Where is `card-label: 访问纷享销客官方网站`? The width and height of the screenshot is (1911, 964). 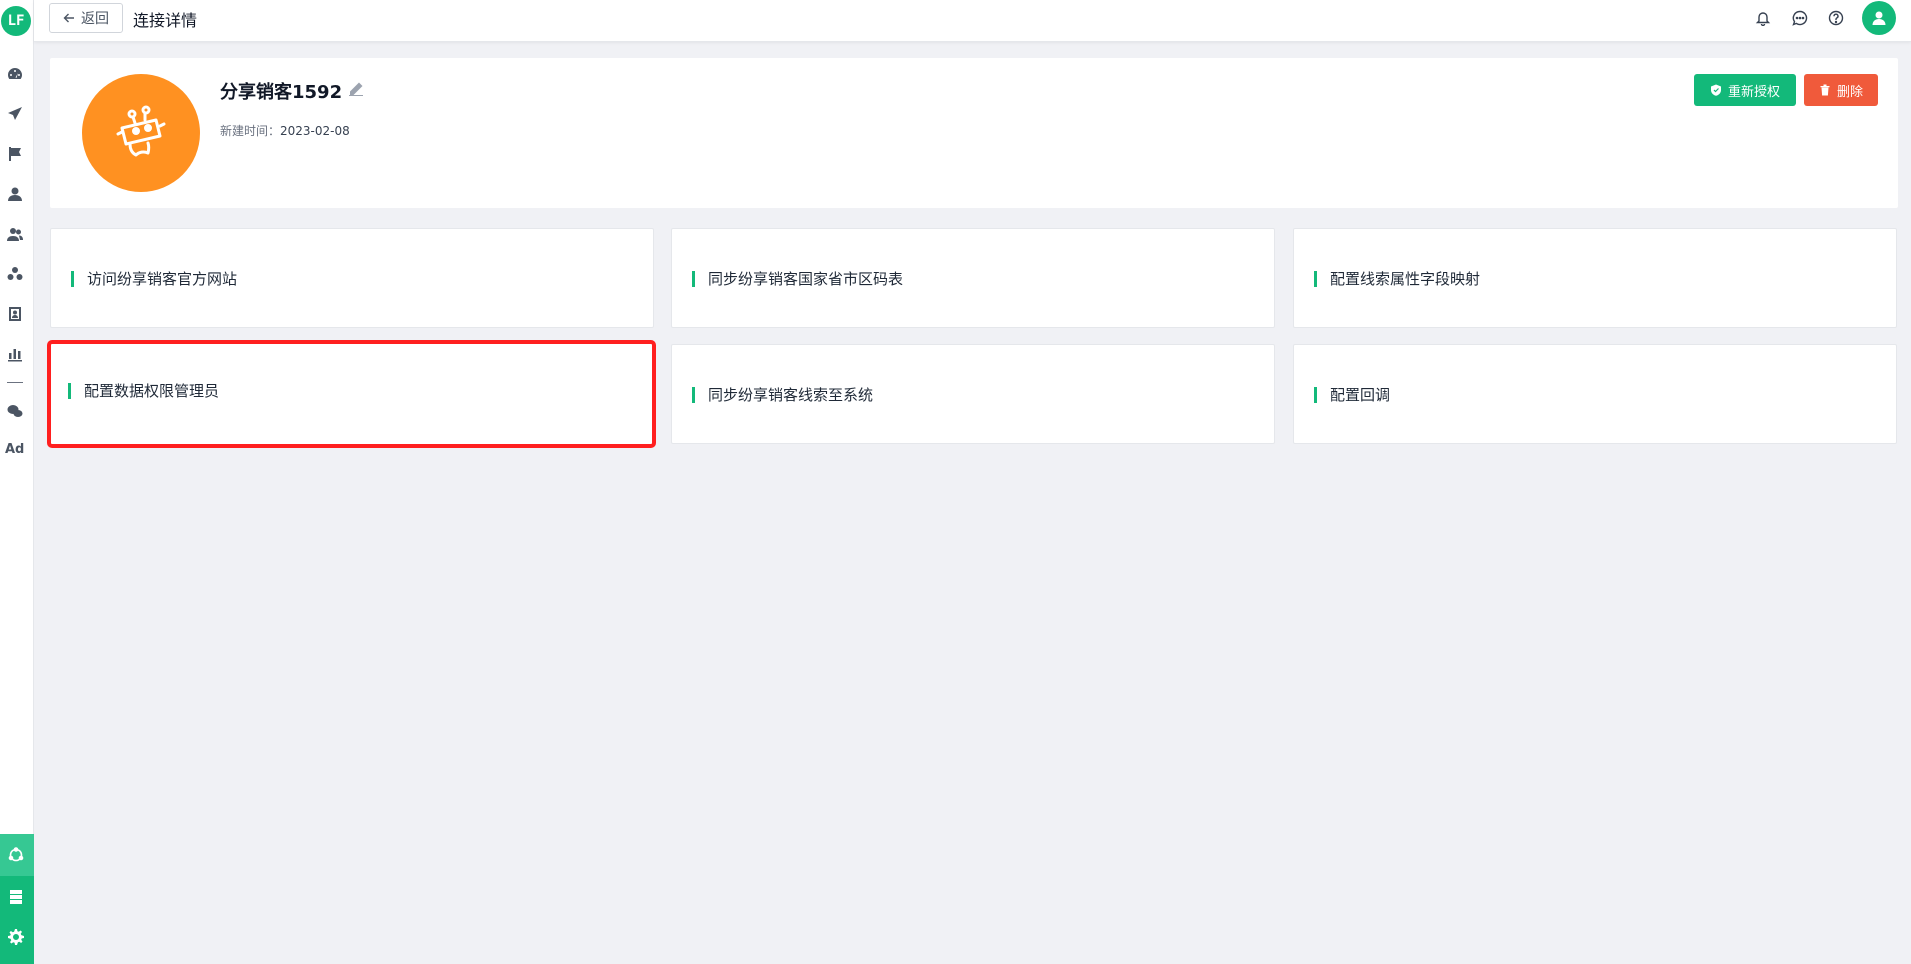
card-label: 访问纷享销客官方网站 is located at coordinates (162, 279).